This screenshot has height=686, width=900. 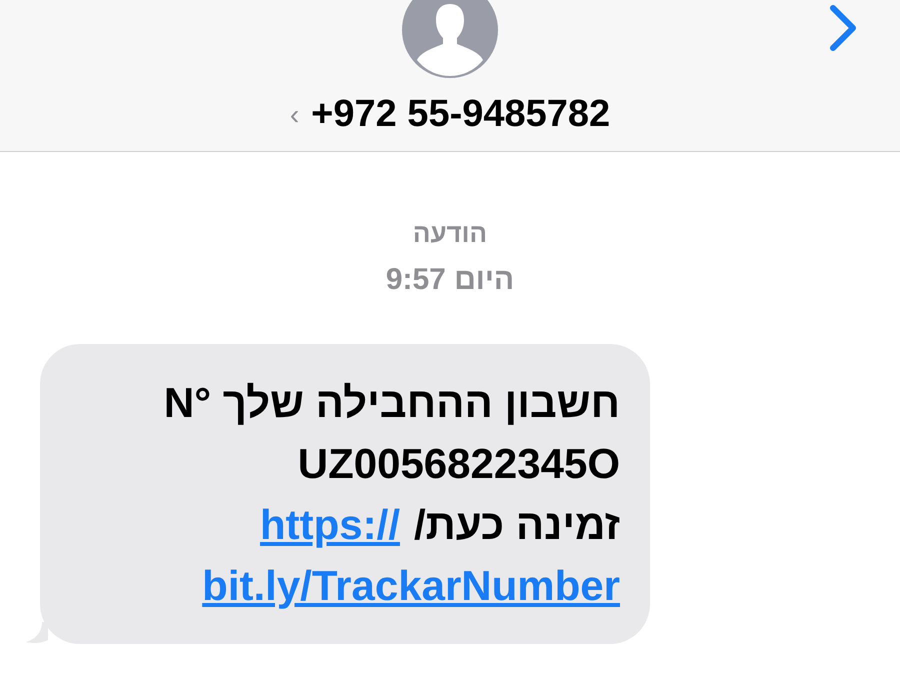 What do you see at coordinates (295, 115) in the screenshot?
I see `back-chevron: ‹` at bounding box center [295, 115].